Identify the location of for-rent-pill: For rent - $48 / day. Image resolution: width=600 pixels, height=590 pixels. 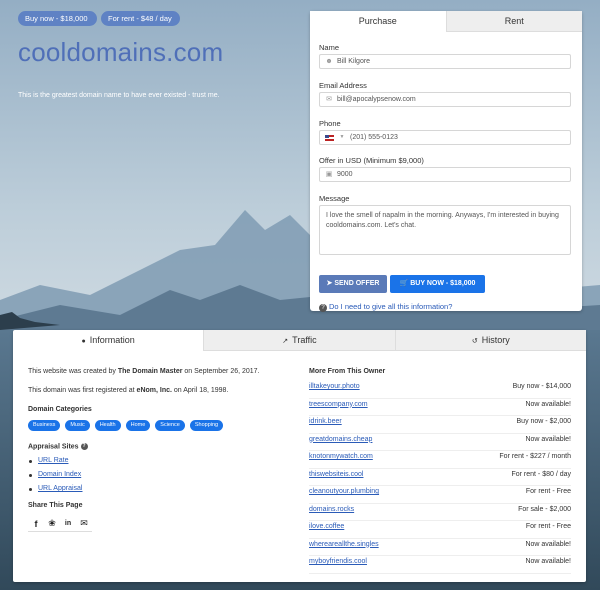
(140, 18).